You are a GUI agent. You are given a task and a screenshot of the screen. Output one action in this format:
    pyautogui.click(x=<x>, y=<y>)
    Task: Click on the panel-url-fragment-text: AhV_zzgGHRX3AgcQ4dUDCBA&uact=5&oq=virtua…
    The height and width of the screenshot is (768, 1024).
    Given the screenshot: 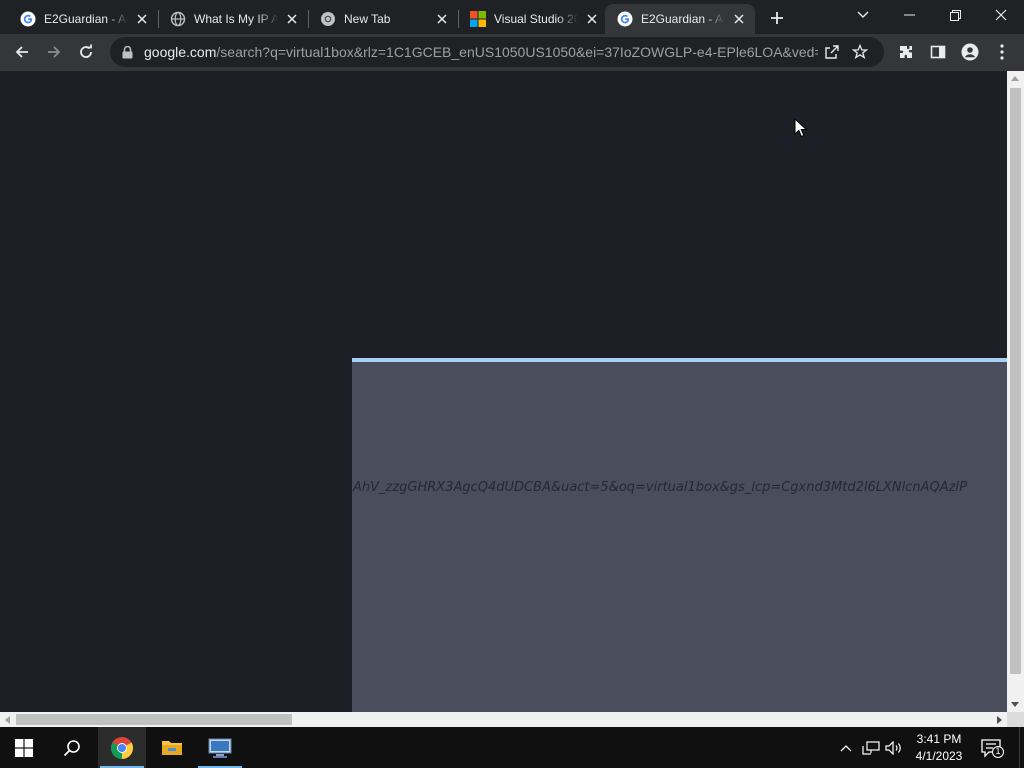 What is the action you would take?
    pyautogui.click(x=660, y=487)
    